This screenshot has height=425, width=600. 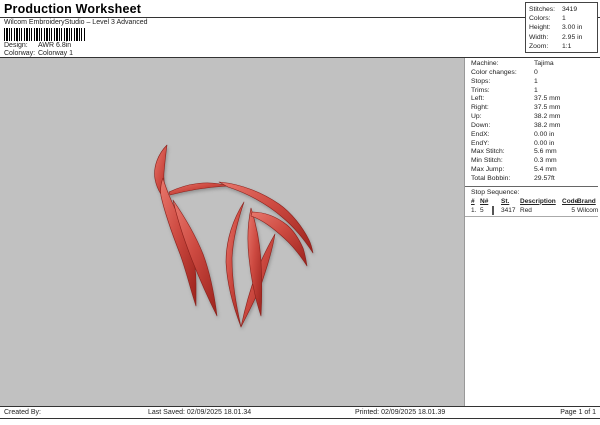 What do you see at coordinates (235, 264) in the screenshot?
I see `center-stroke` at bounding box center [235, 264].